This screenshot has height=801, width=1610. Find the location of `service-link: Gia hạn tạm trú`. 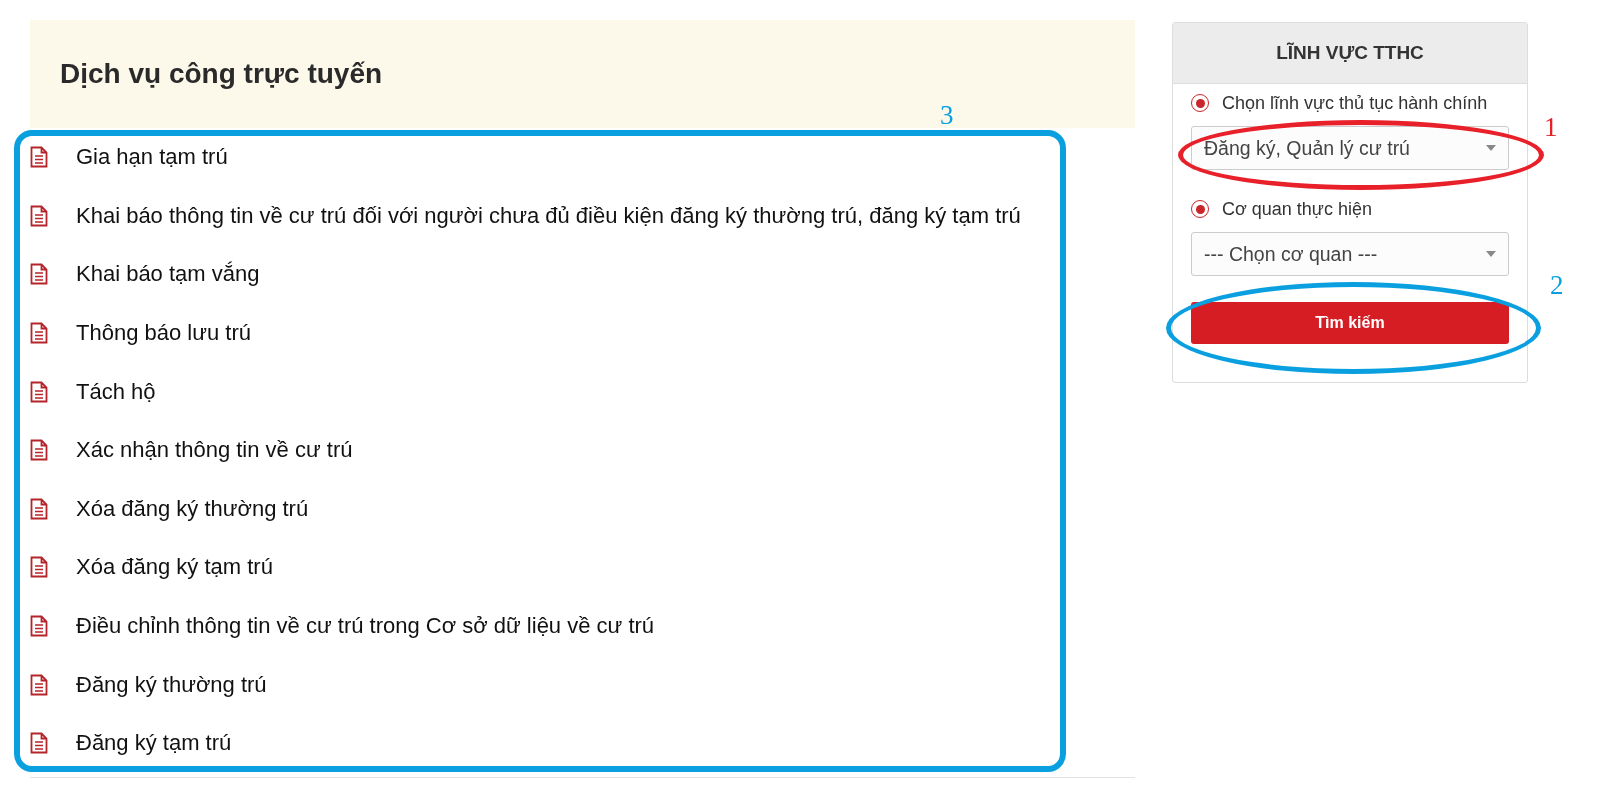

service-link: Gia hạn tạm trú is located at coordinates (152, 157).